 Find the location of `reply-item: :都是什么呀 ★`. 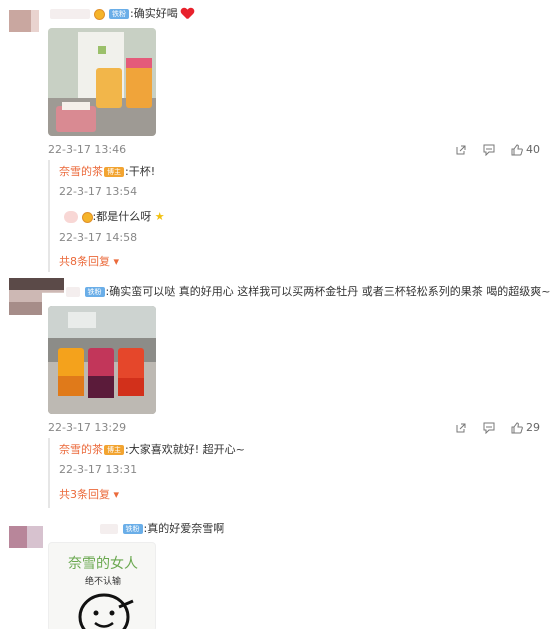

reply-item: :都是什么呀 ★ is located at coordinates (114, 217).